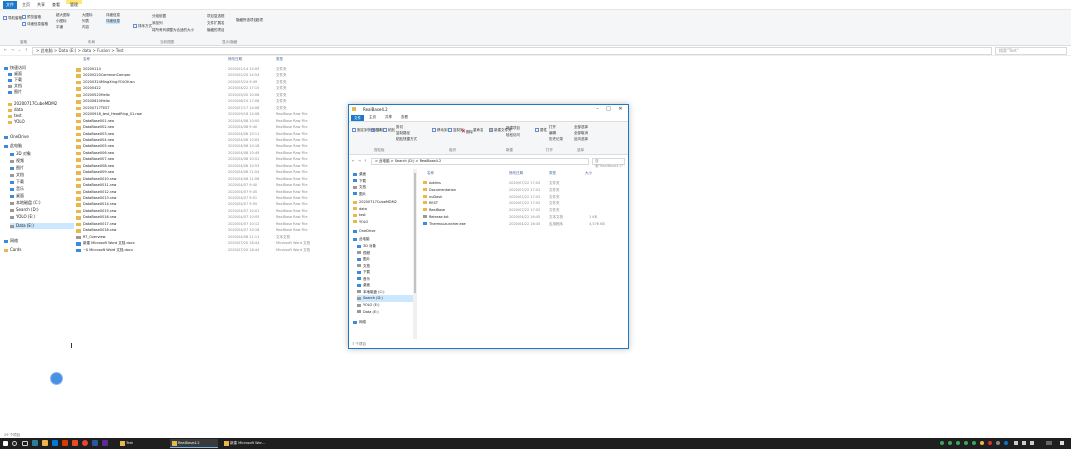 This screenshot has width=1071, height=449. I want to click on column-header-date: 修改日期, so click(235, 59).